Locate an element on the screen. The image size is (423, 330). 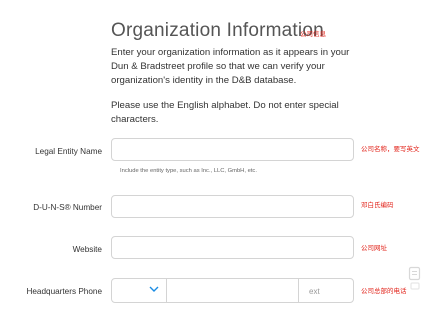
website-label: Website is located at coordinates (87, 249).